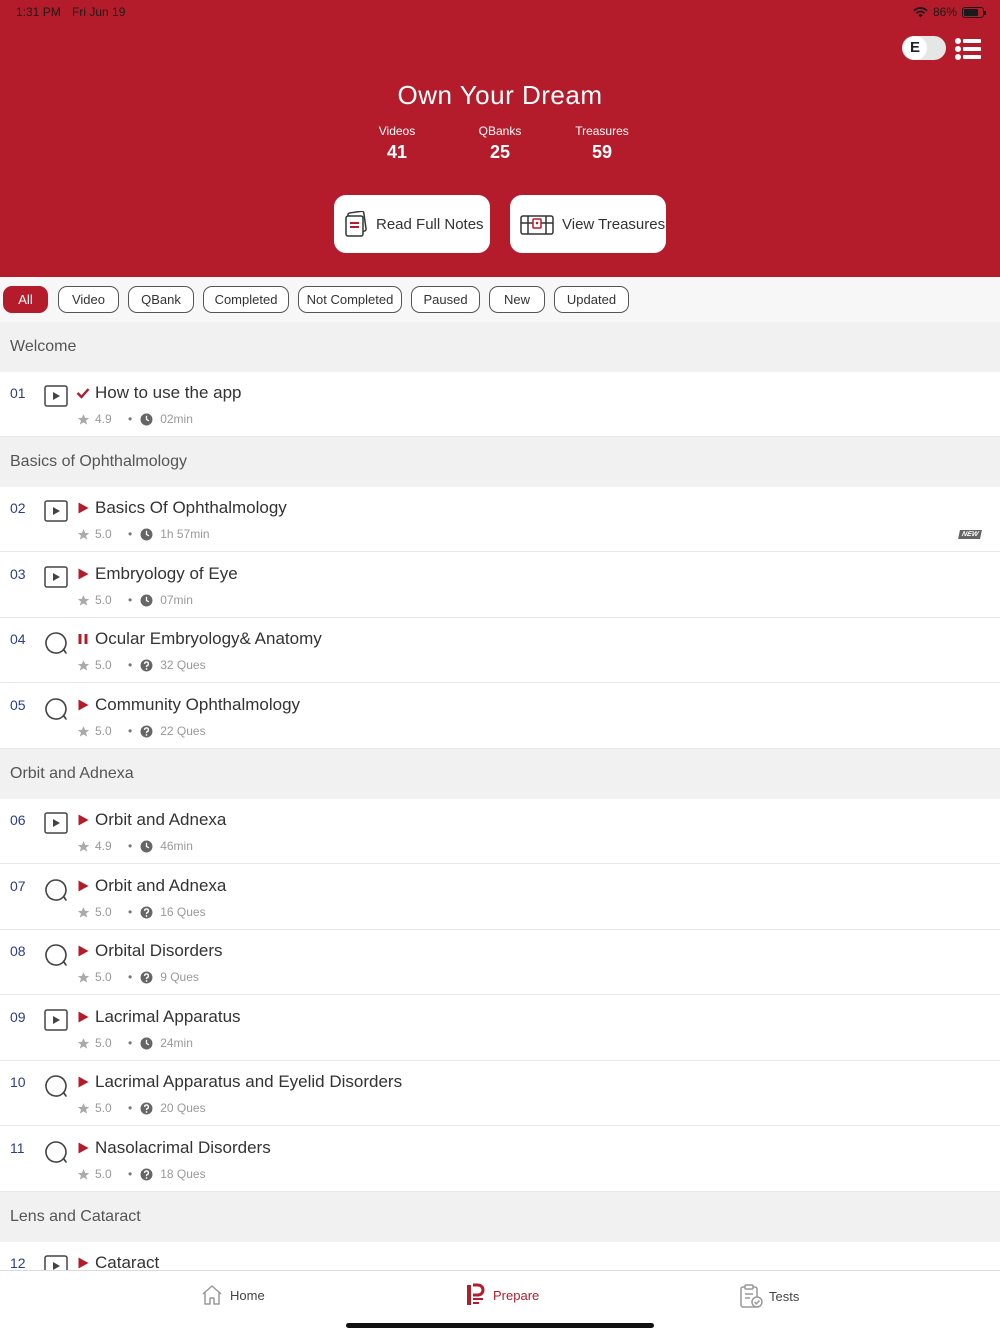  I want to click on nav-home-label: Home, so click(247, 1295).